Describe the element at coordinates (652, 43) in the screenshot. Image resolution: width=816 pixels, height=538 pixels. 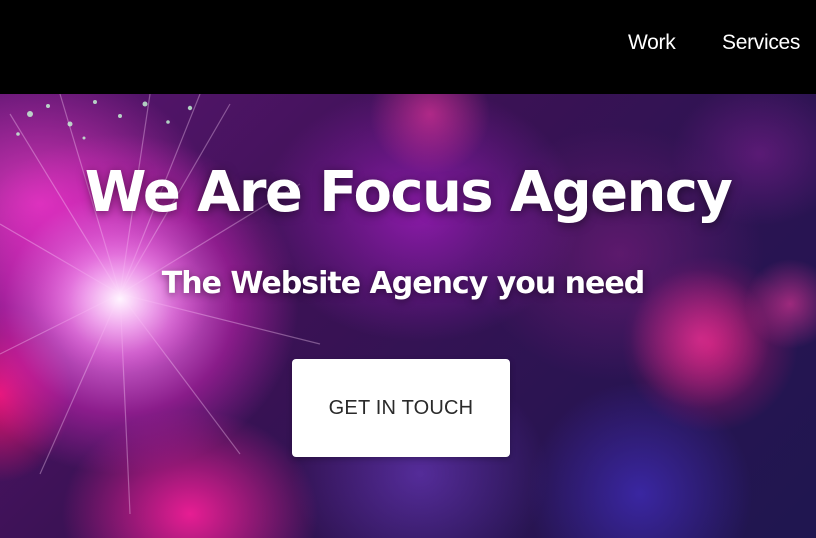
I see `nav-link-work: Work` at that location.